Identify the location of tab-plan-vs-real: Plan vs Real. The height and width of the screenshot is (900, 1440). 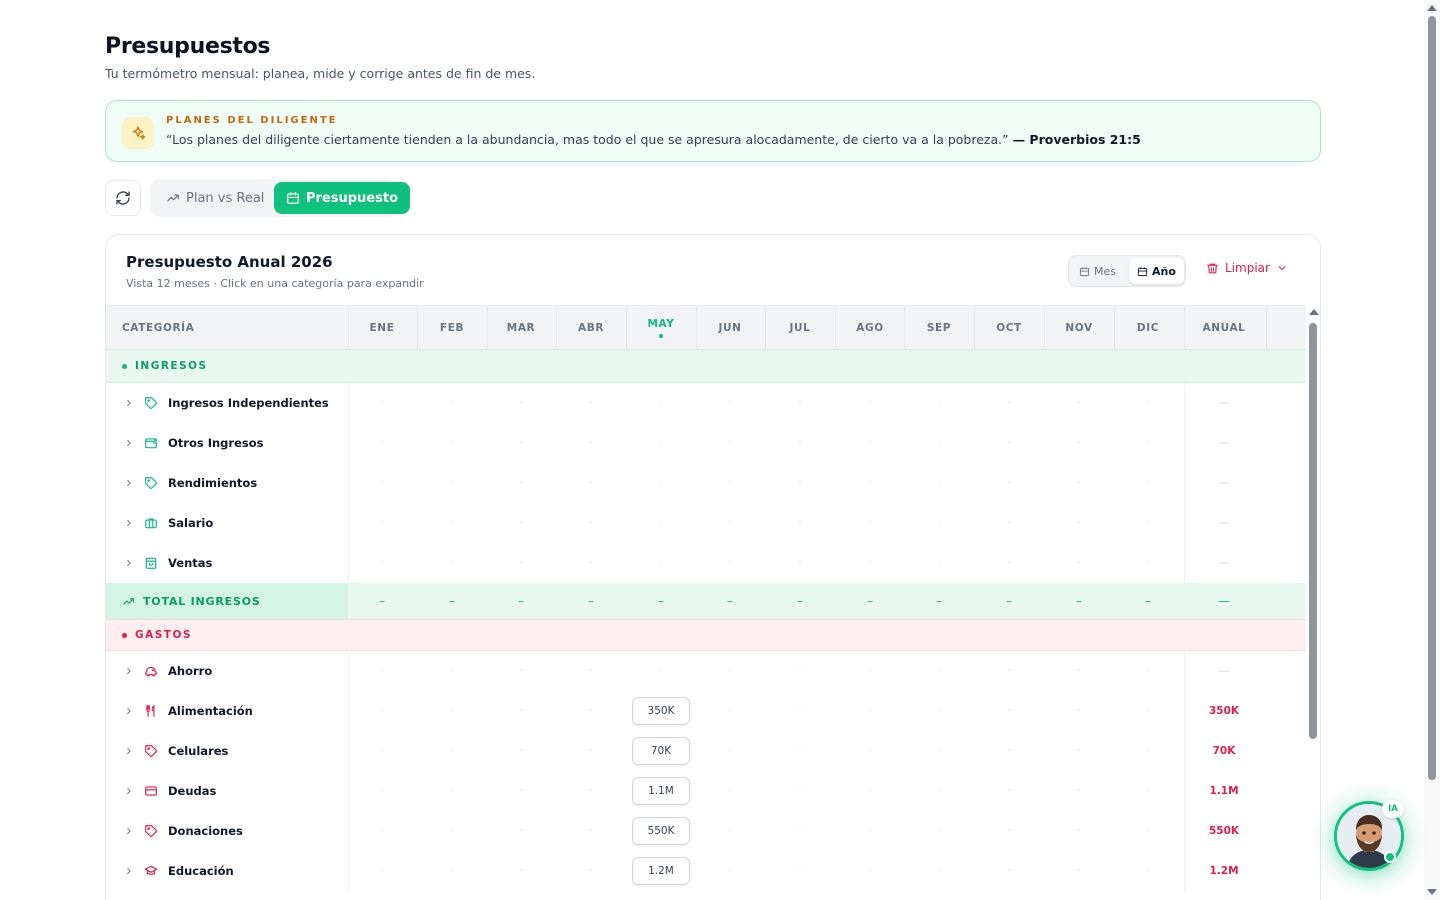
(215, 198).